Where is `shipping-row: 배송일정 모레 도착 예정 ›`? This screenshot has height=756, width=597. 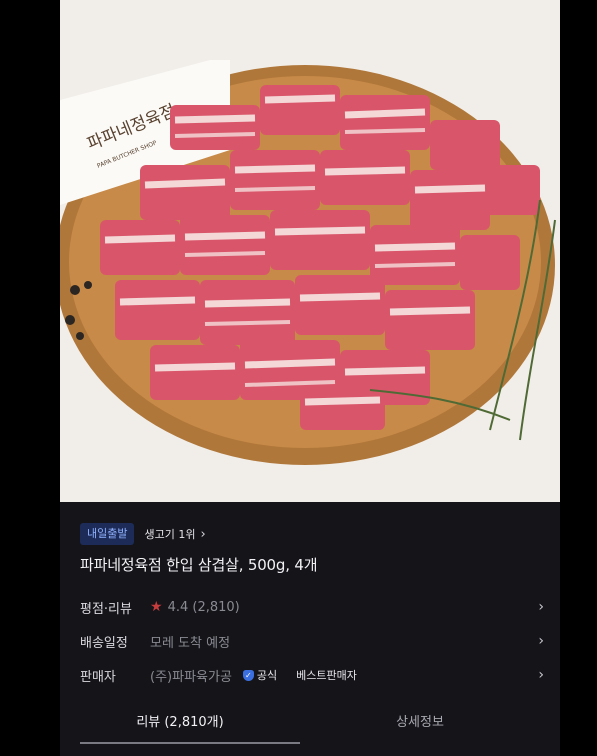
shipping-row: 배송일정 모레 도착 예정 › is located at coordinates (312, 641).